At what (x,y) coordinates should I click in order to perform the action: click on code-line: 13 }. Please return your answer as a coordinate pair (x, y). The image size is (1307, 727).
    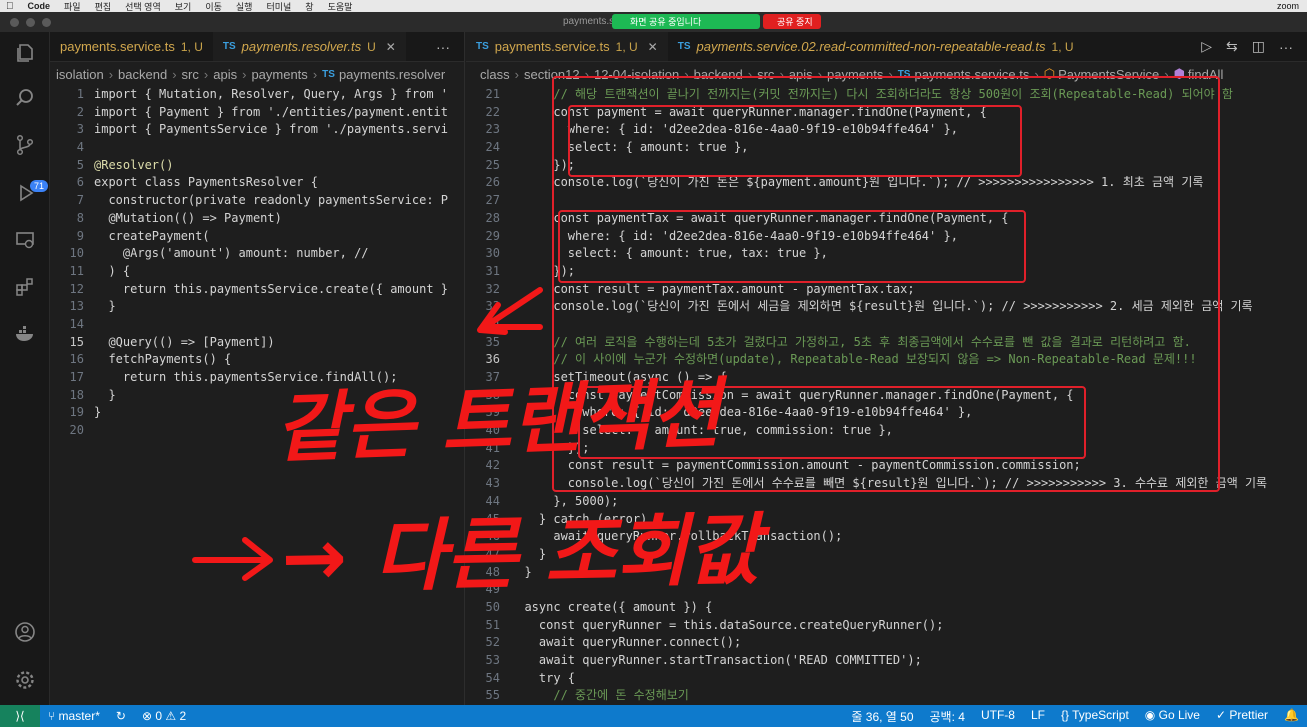
    Looking at the image, I should click on (257, 307).